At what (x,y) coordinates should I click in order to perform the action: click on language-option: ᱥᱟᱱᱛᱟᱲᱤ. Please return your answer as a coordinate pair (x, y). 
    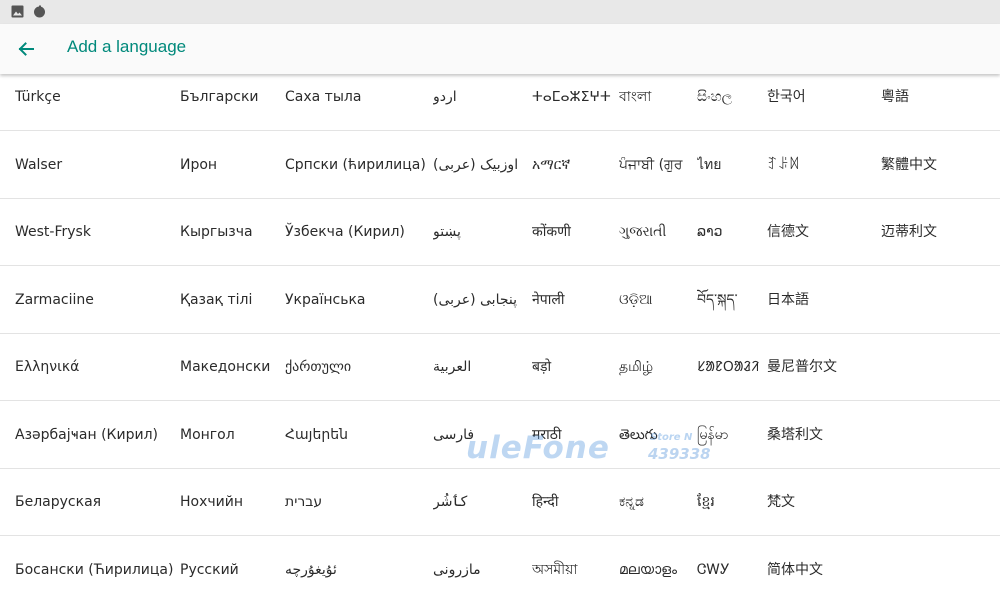
    Looking at the image, I should click on (731, 367).